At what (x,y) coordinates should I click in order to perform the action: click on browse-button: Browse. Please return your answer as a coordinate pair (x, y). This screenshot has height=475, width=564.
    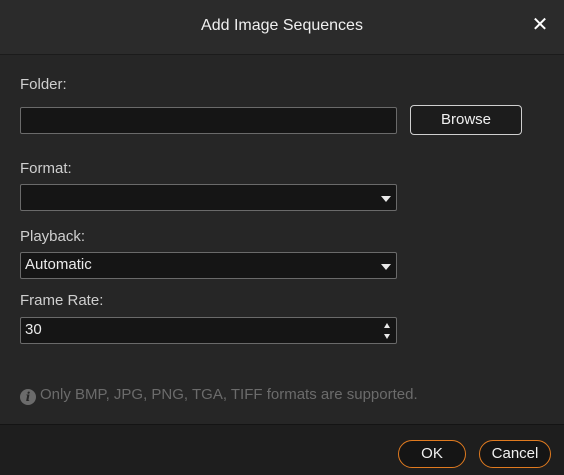
    Looking at the image, I should click on (466, 120).